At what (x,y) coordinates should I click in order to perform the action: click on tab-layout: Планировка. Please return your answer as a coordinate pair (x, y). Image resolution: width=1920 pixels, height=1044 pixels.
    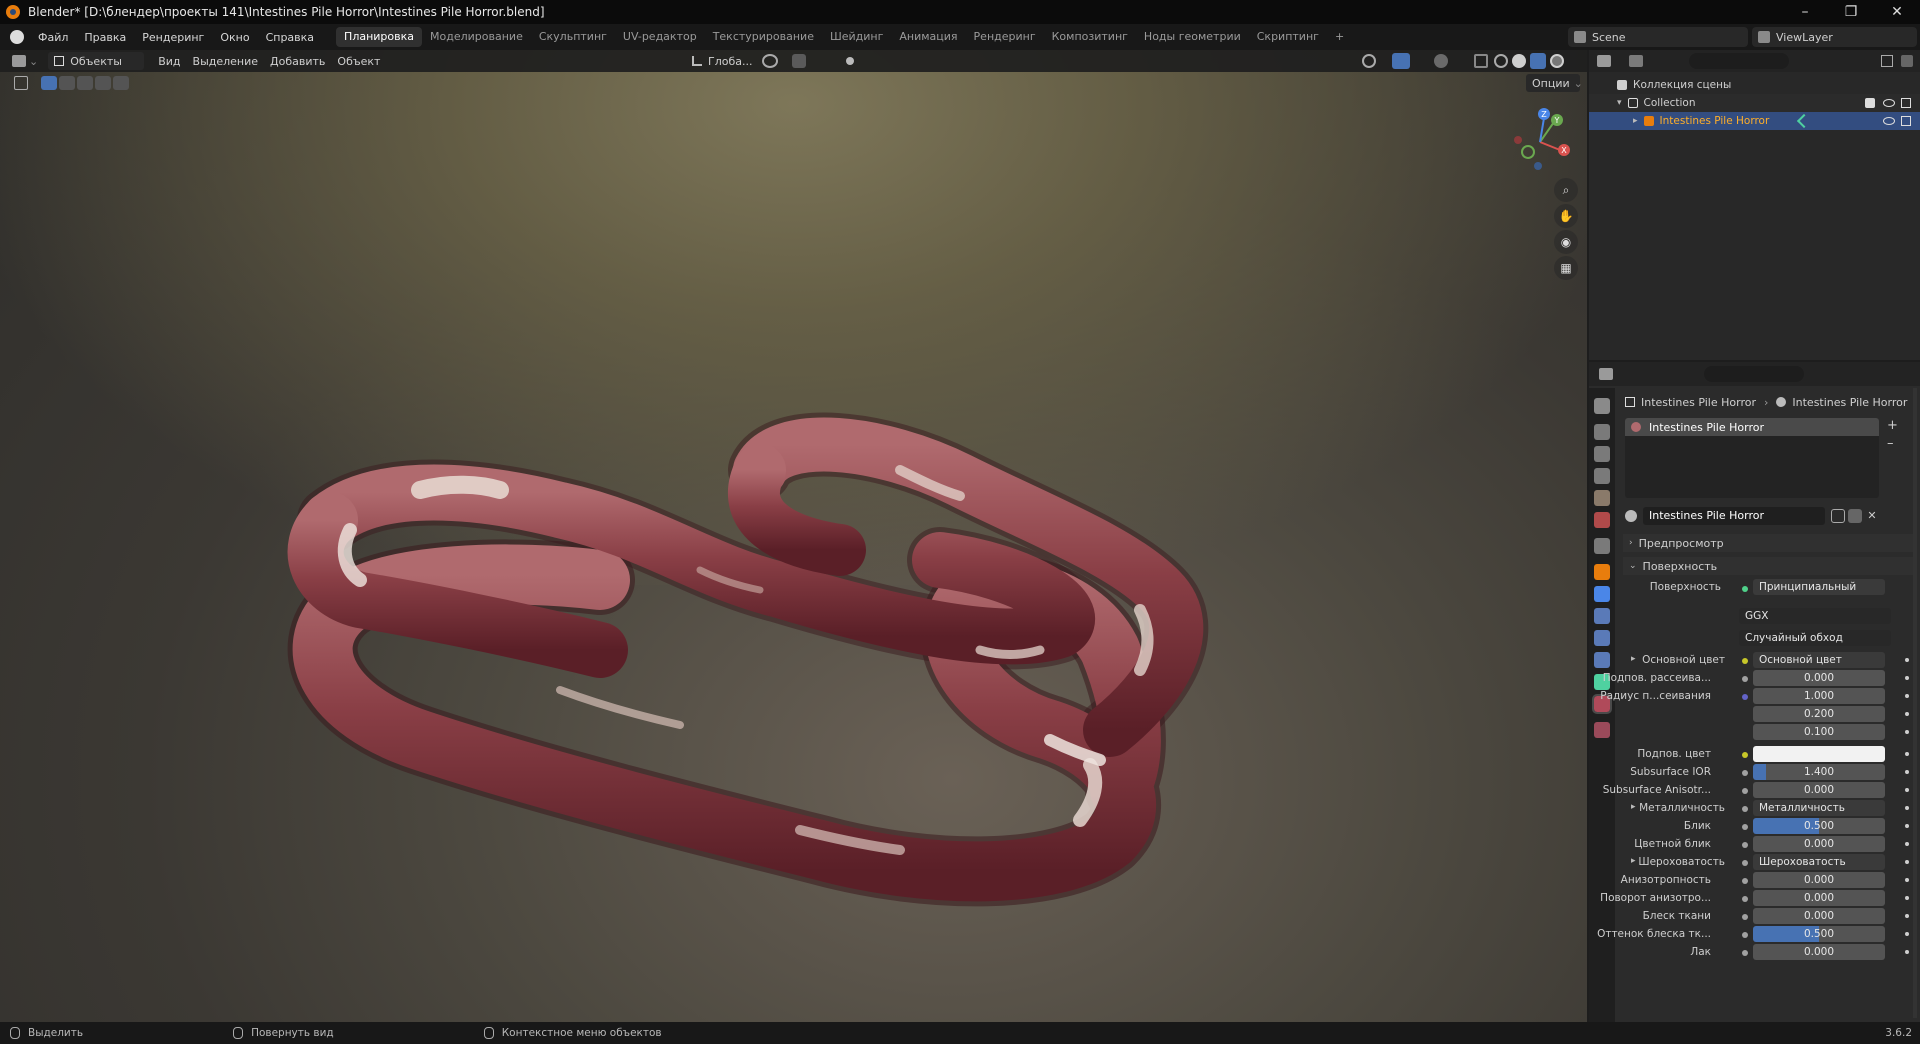
    Looking at the image, I should click on (379, 37).